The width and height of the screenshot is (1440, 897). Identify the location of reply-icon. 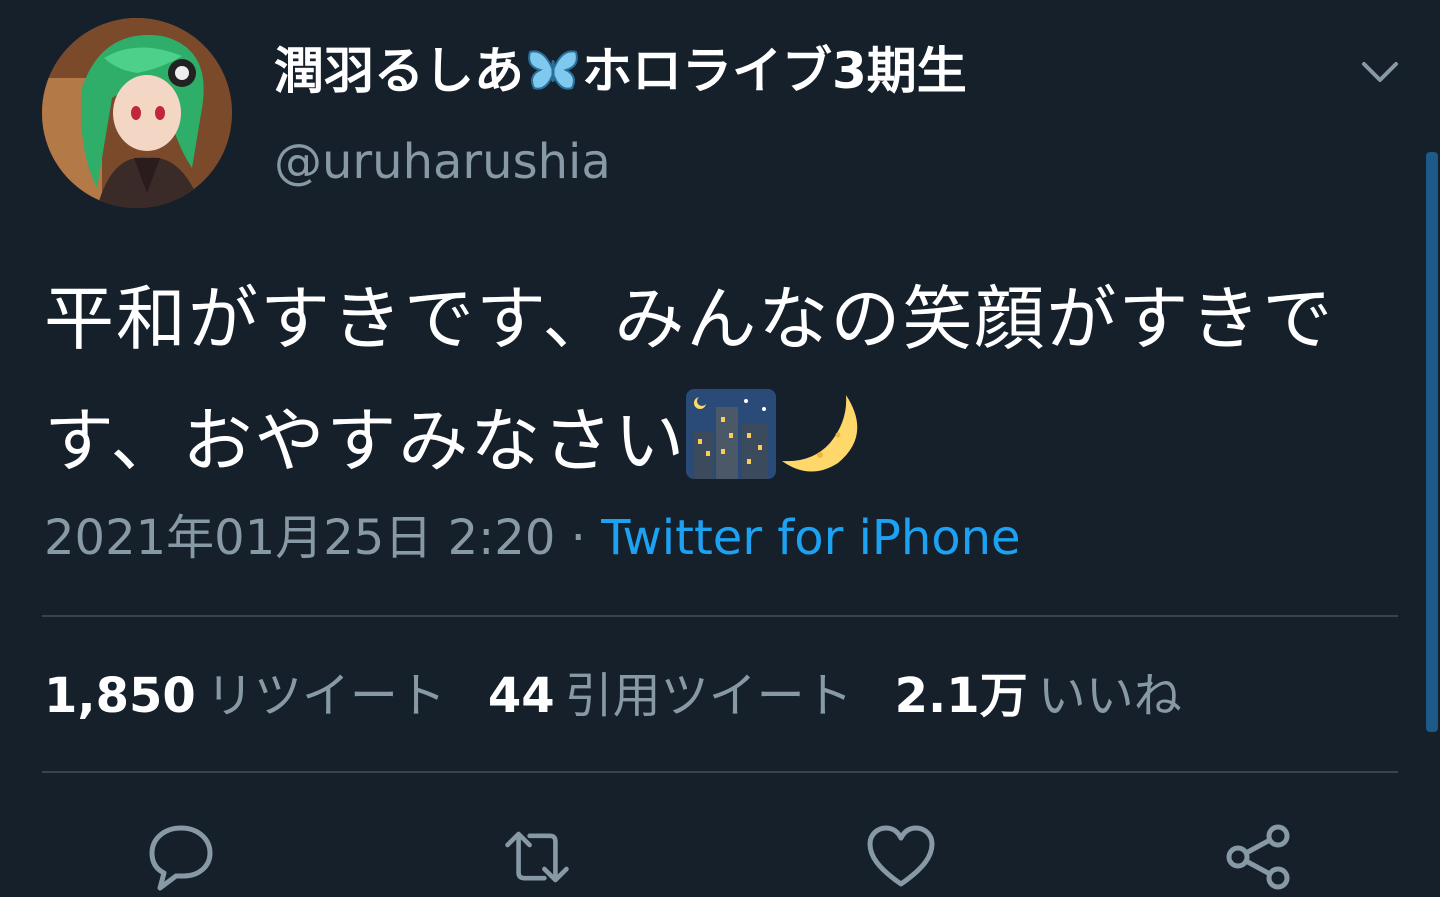
(181, 857).